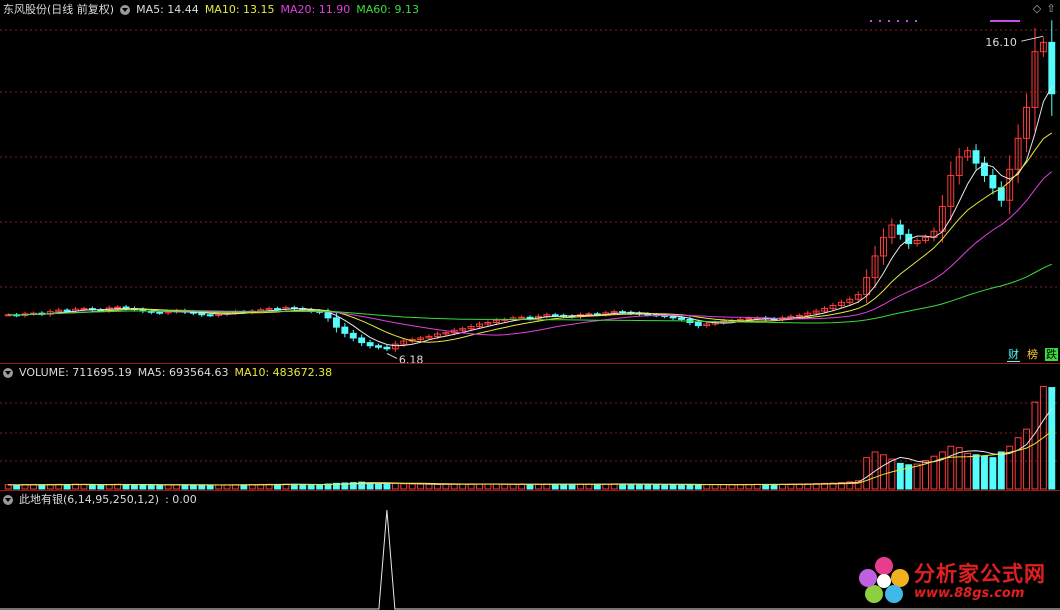 Image resolution: width=1060 pixels, height=610 pixels. Describe the element at coordinates (1051, 354) in the screenshot. I see `die-badge: 跌` at that location.